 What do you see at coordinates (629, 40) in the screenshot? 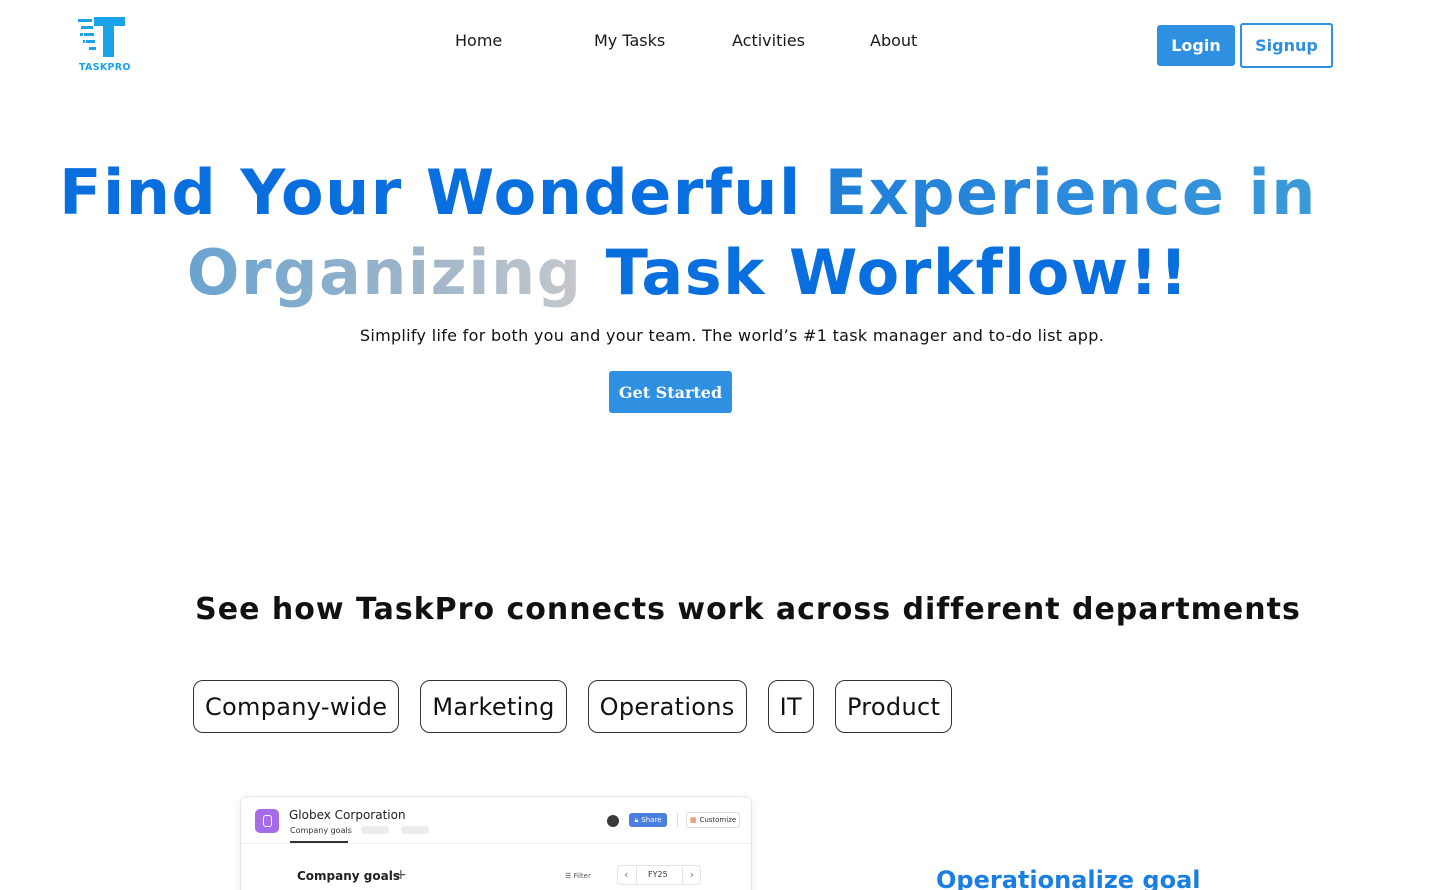
I see `nav-my-tasks: My Tasks` at bounding box center [629, 40].